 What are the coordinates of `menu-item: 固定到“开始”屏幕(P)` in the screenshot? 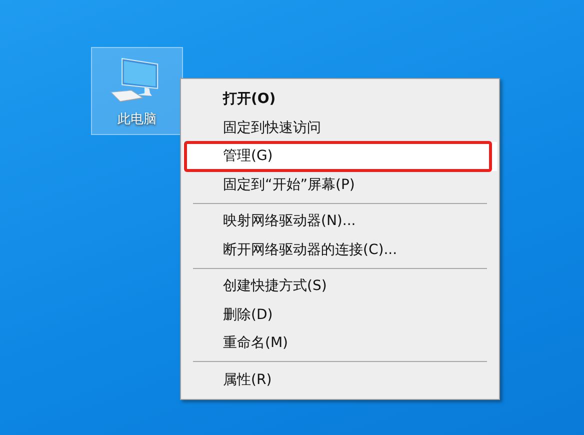 It's located at (340, 184).